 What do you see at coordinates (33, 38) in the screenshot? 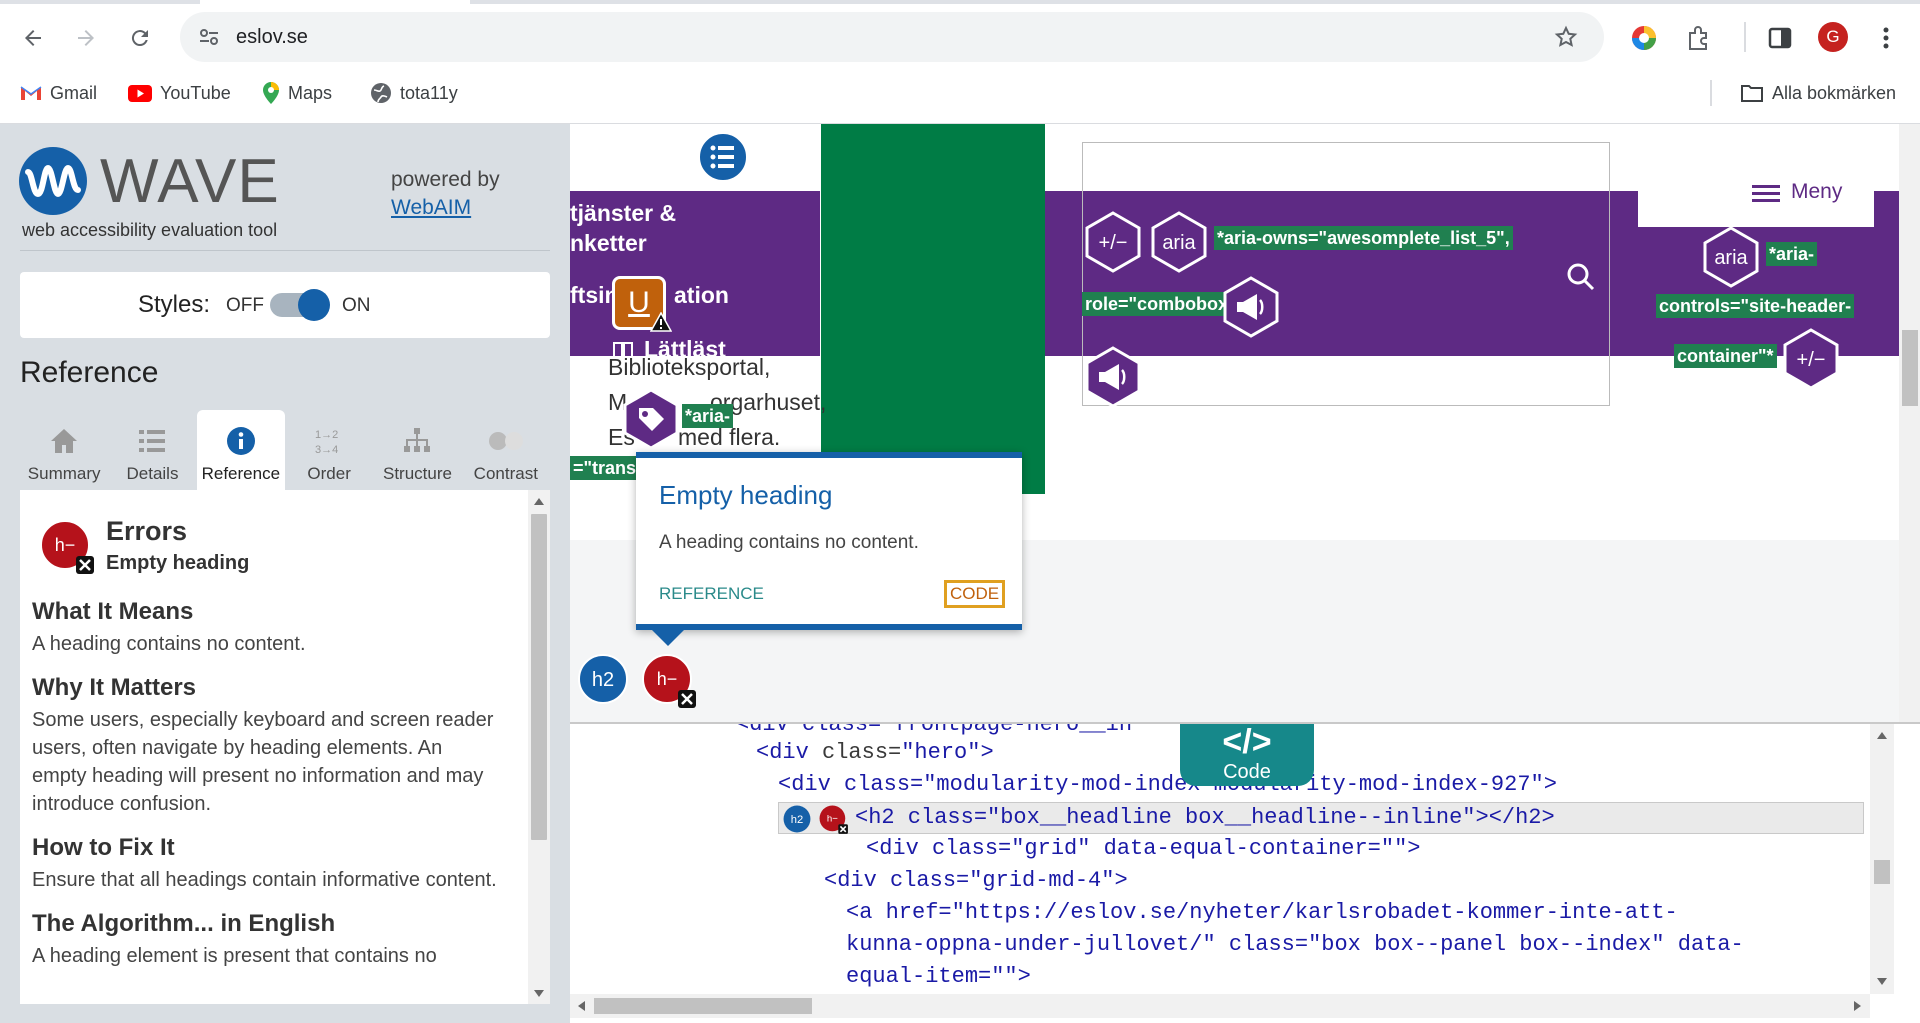
I see `back-button` at bounding box center [33, 38].